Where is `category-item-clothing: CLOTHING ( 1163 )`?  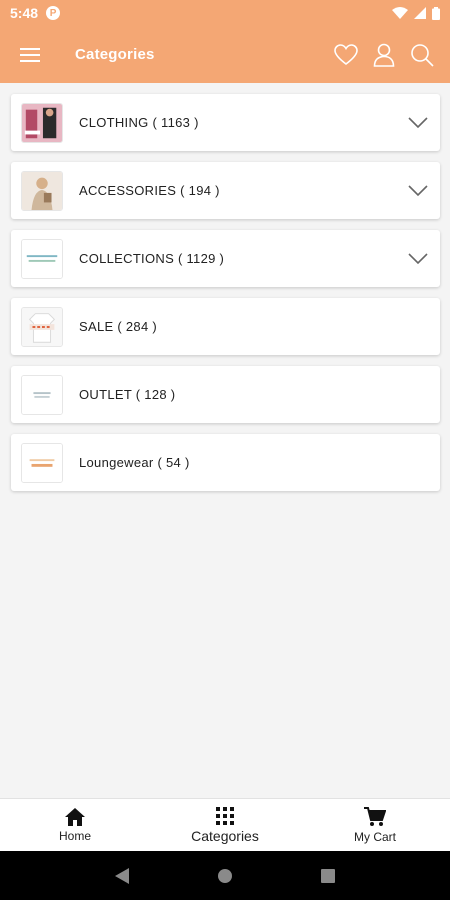
category-item-clothing: CLOTHING ( 1163 ) is located at coordinates (225, 122).